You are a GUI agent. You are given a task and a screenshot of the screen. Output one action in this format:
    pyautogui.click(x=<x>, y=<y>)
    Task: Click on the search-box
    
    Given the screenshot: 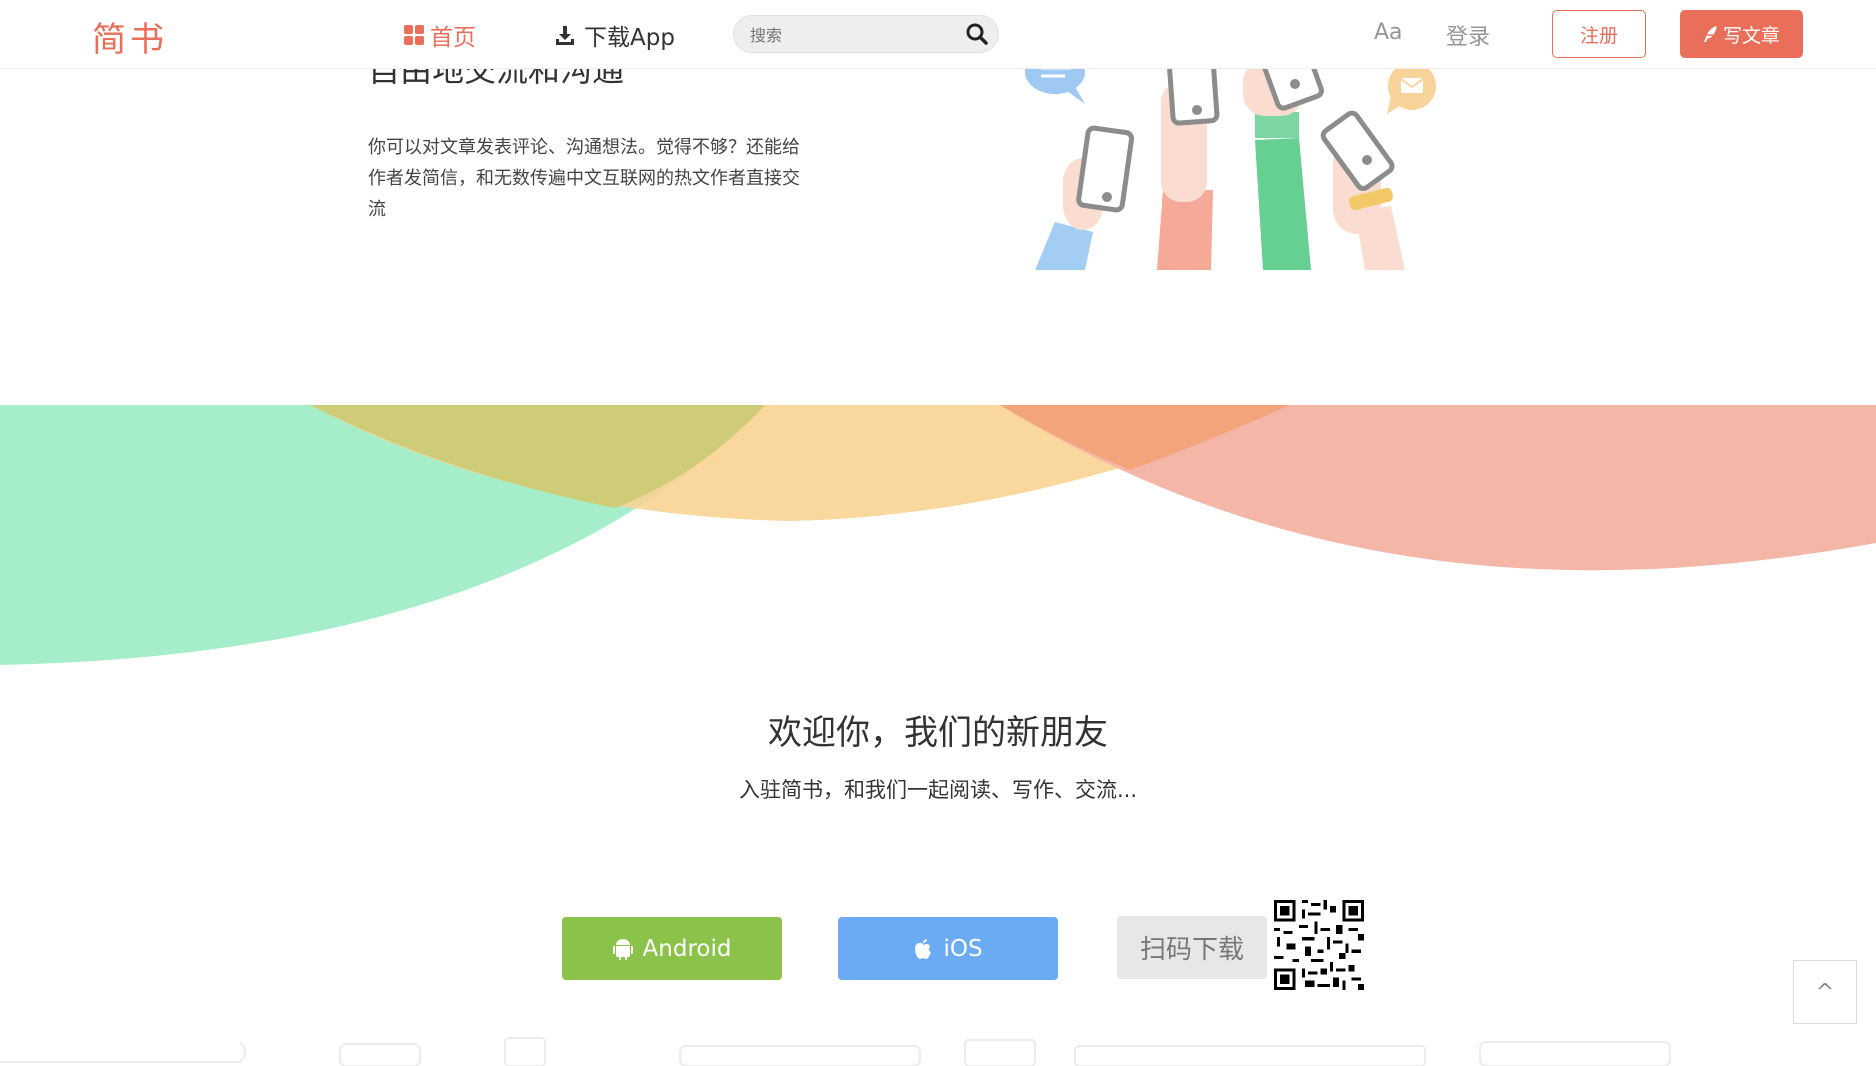 What is the action you would take?
    pyautogui.click(x=866, y=34)
    